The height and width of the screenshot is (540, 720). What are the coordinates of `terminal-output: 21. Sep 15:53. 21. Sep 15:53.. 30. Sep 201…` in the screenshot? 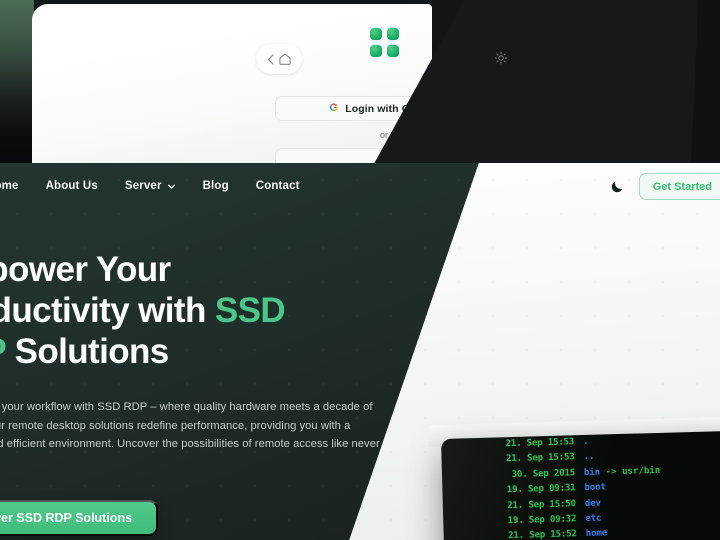 It's located at (580, 485).